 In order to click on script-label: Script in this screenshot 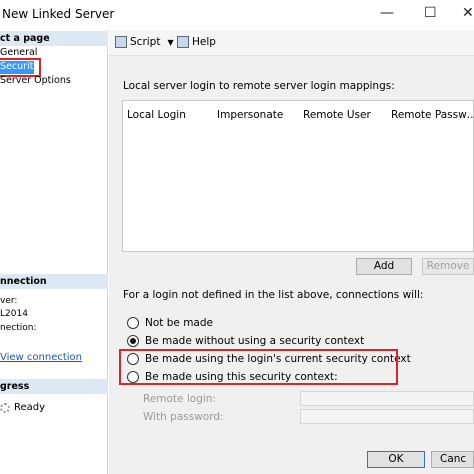, I will do `click(145, 42)`.